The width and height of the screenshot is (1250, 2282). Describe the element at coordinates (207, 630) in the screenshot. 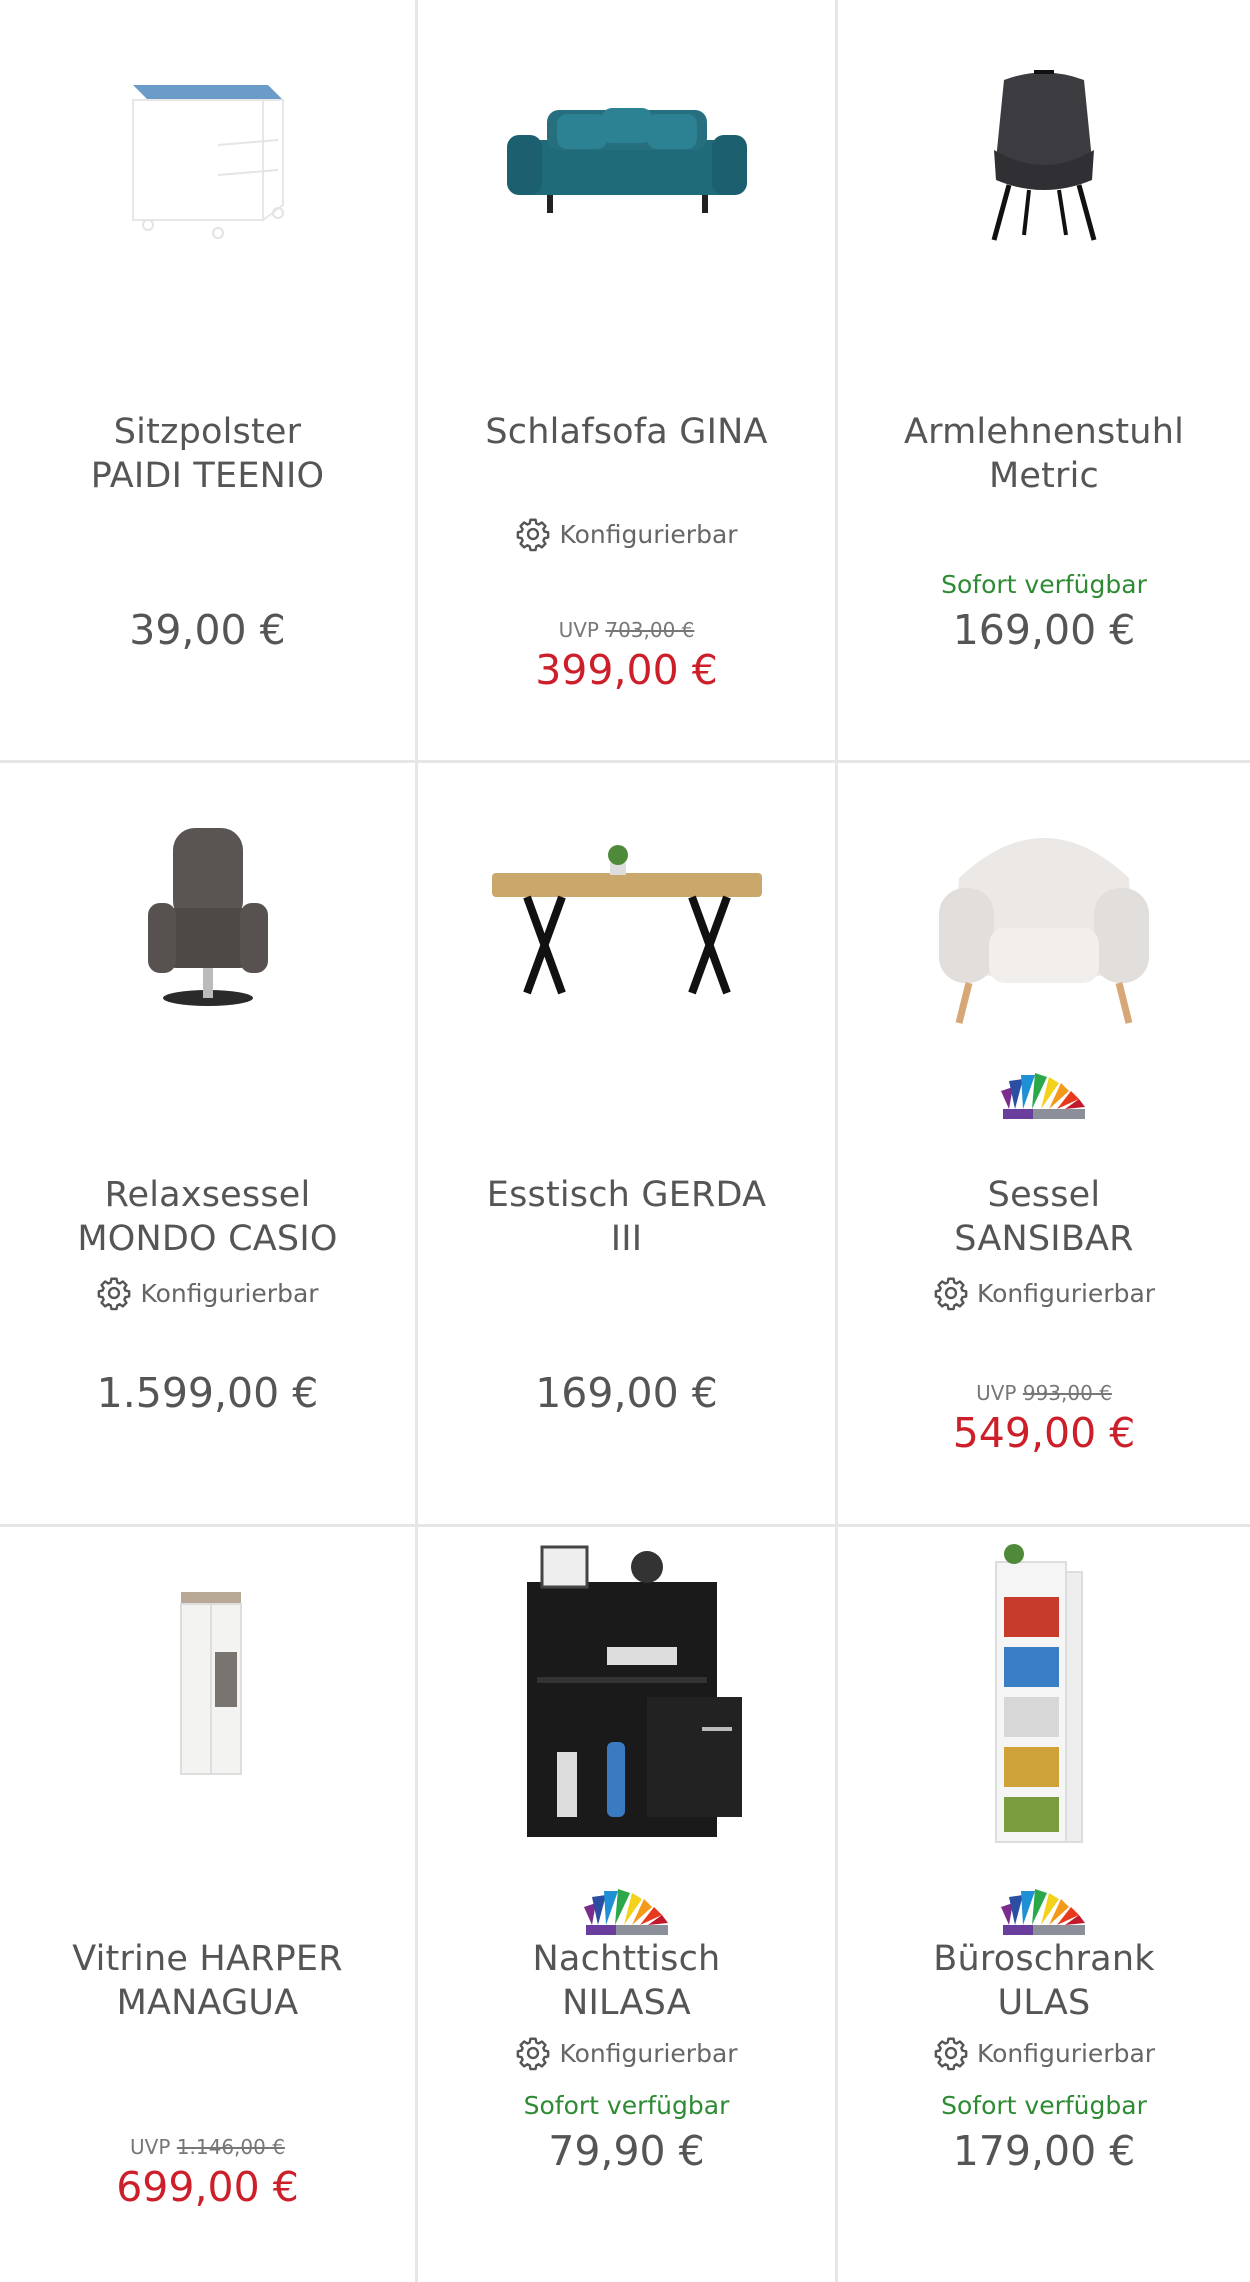

I see `product-price: 39,00 €` at that location.